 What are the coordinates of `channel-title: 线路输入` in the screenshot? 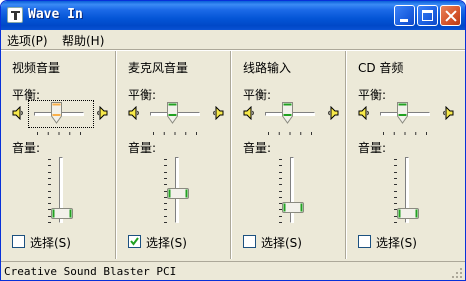 It's located at (267, 68).